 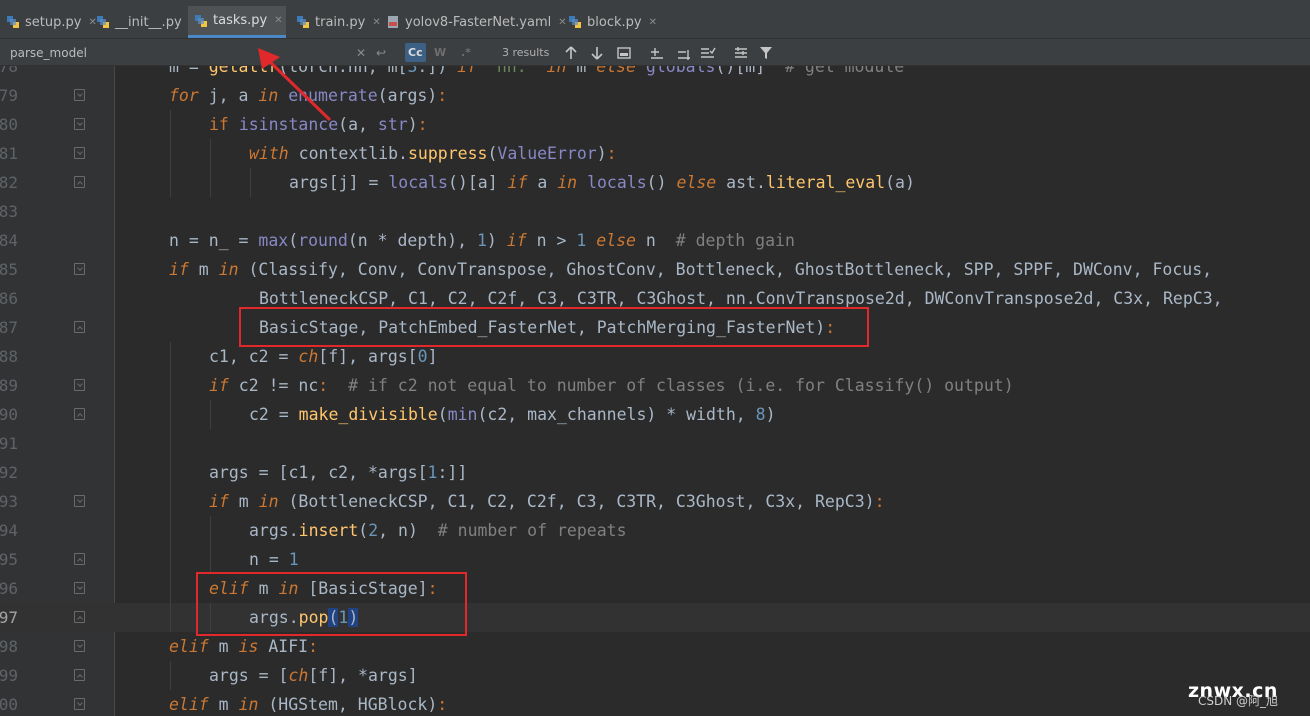 I want to click on find-bar: ✕ ↩ Cc W .* 3 results, so click(x=655, y=52).